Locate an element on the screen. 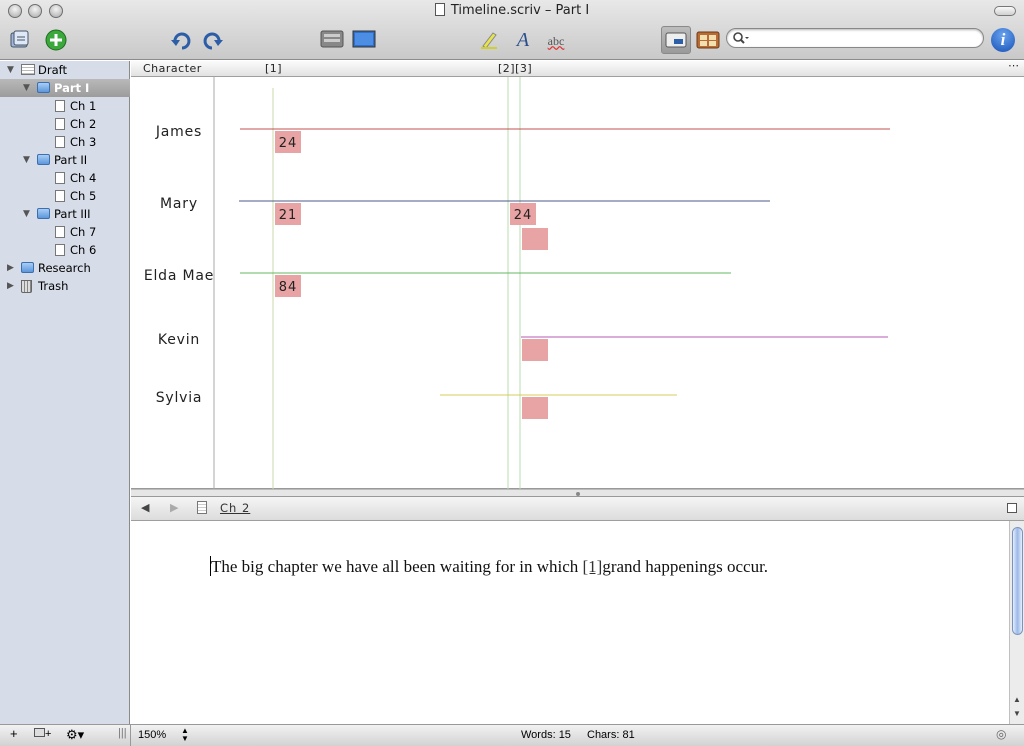  highlight-icon is located at coordinates (489, 40).